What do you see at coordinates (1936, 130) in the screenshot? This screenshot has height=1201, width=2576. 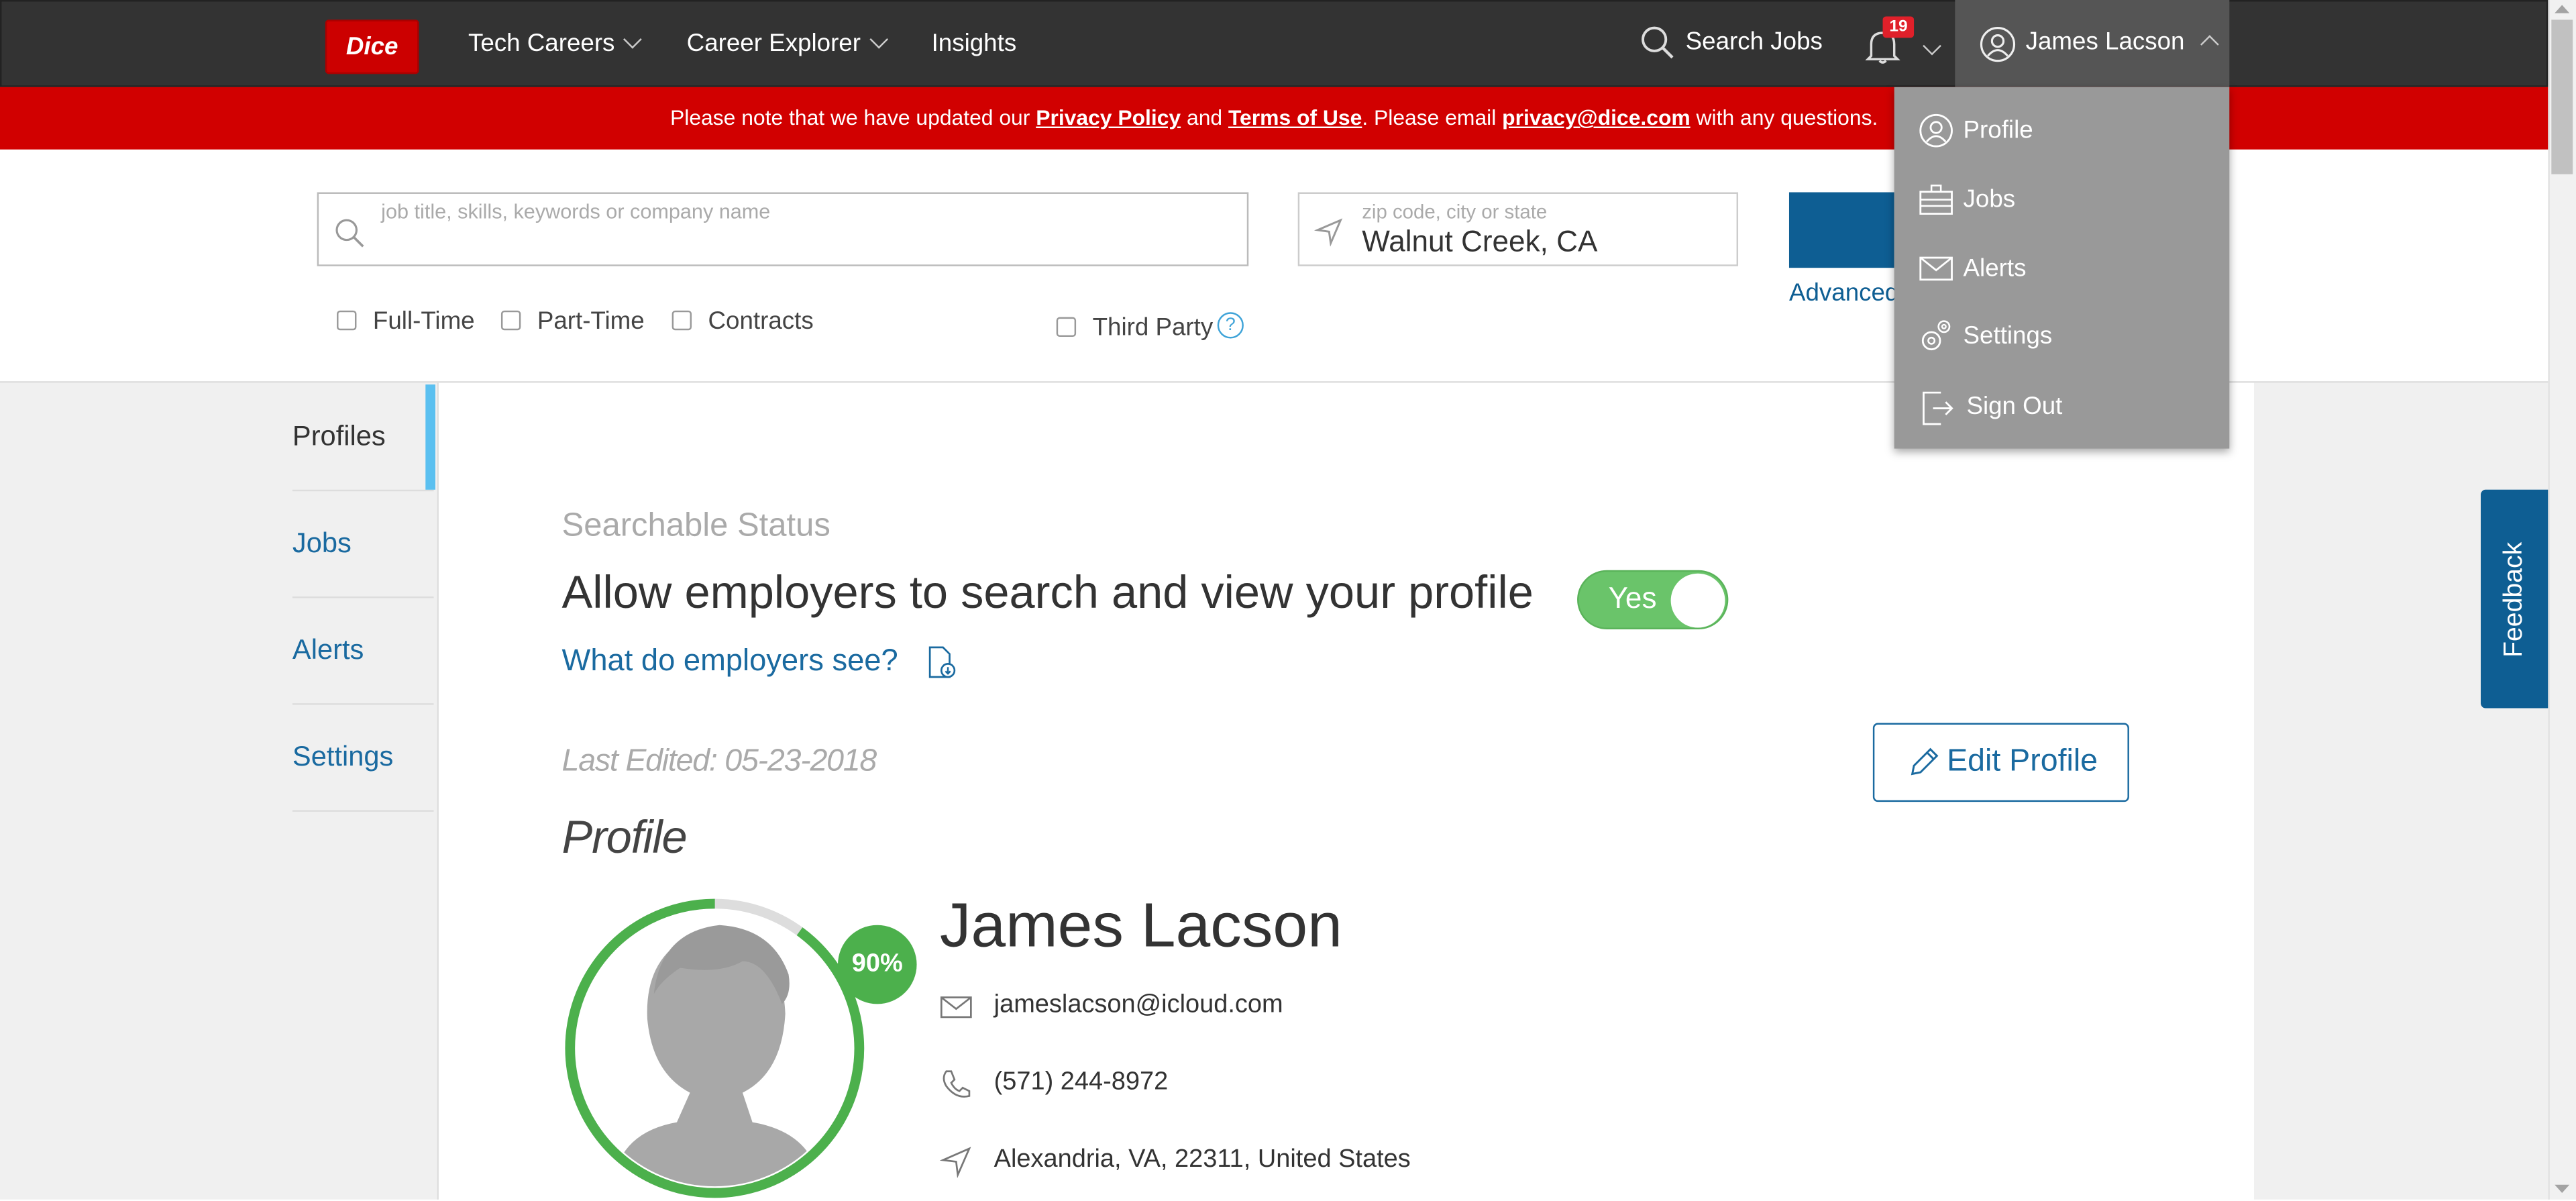 I see `user-circle-icon` at bounding box center [1936, 130].